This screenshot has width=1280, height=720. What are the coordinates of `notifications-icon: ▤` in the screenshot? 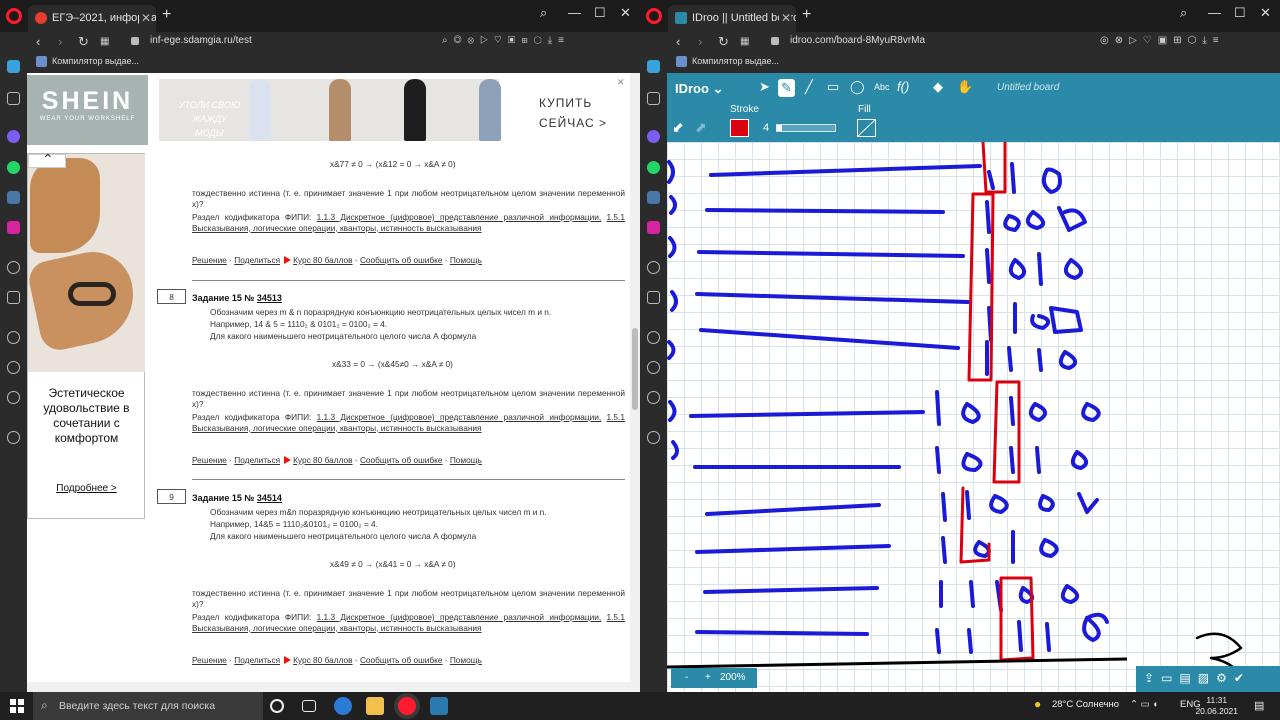 It's located at (1259, 705).